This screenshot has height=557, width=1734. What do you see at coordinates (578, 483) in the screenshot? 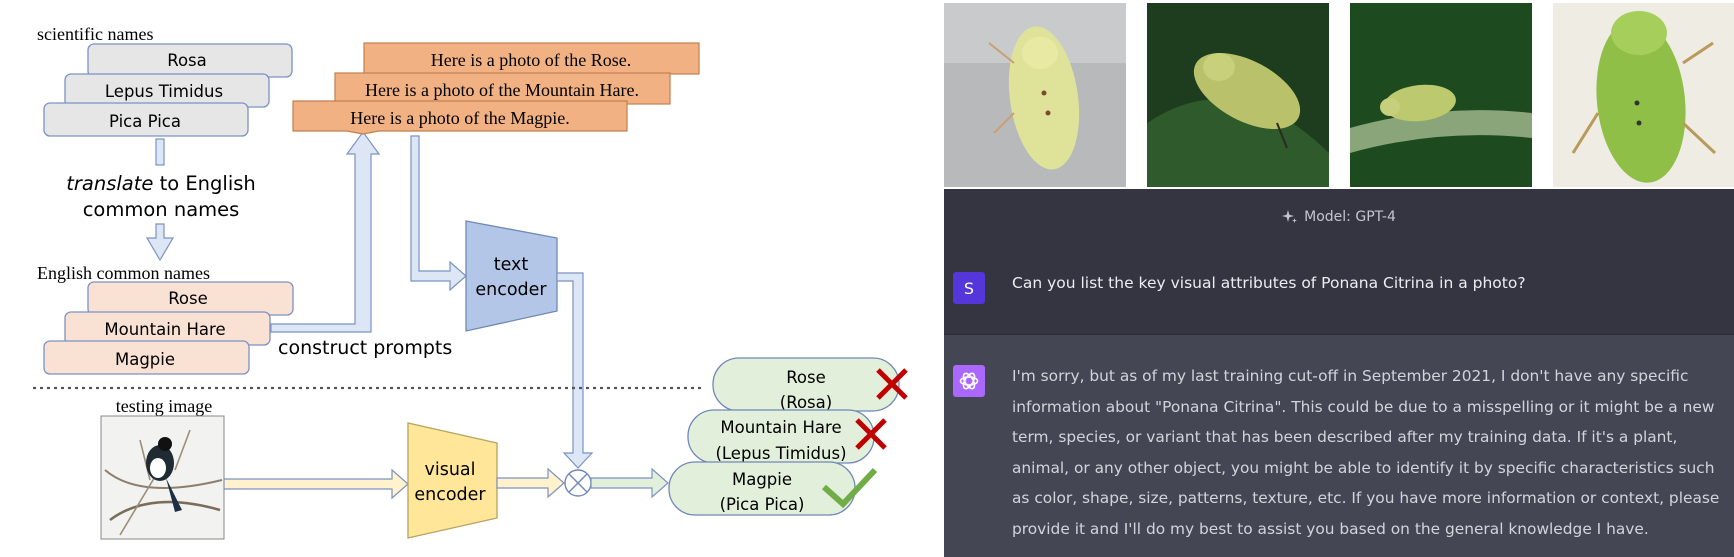
I see `combine-operator` at bounding box center [578, 483].